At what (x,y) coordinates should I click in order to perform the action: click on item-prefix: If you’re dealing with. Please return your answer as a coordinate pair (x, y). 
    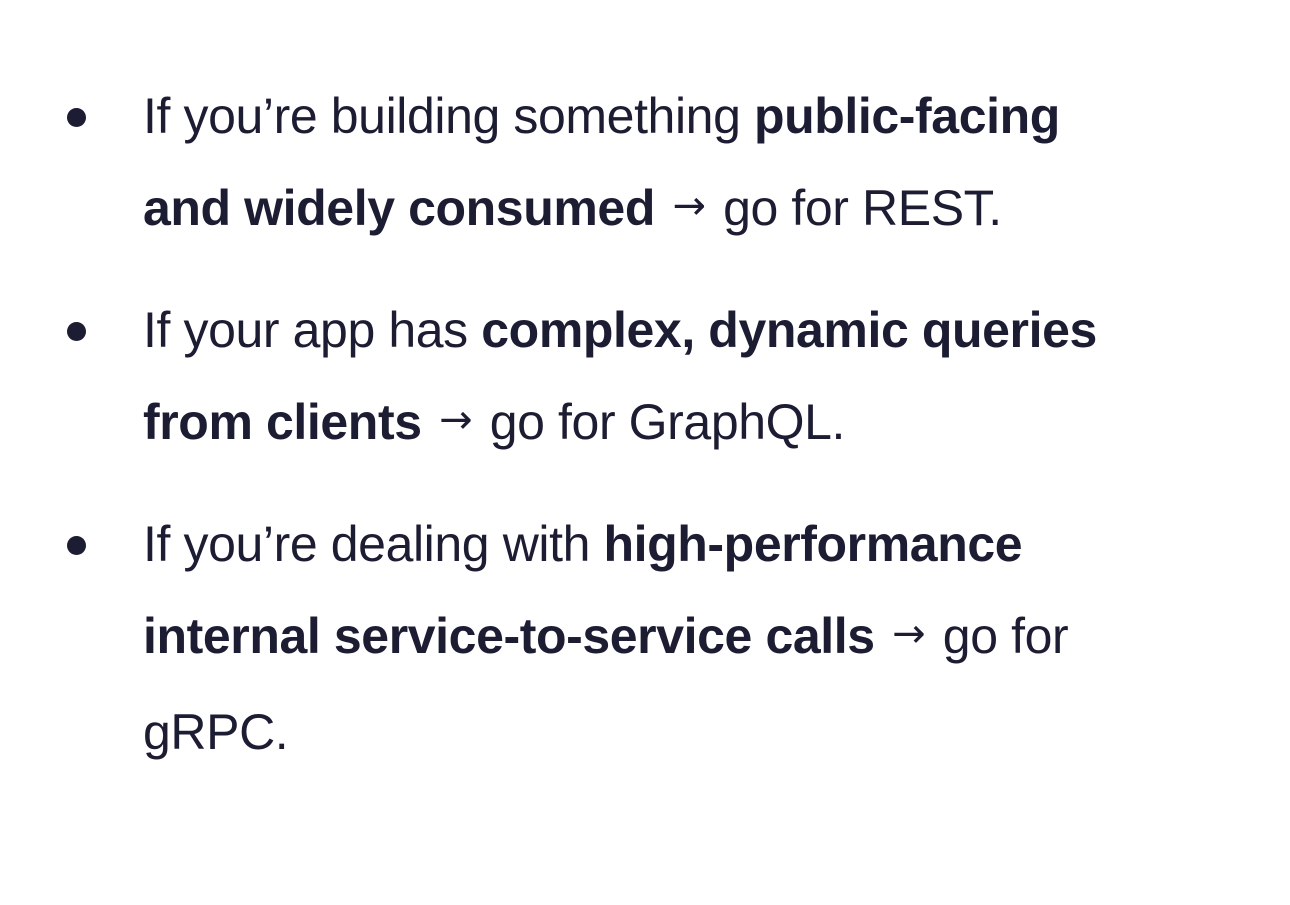
    Looking at the image, I should click on (373, 544).